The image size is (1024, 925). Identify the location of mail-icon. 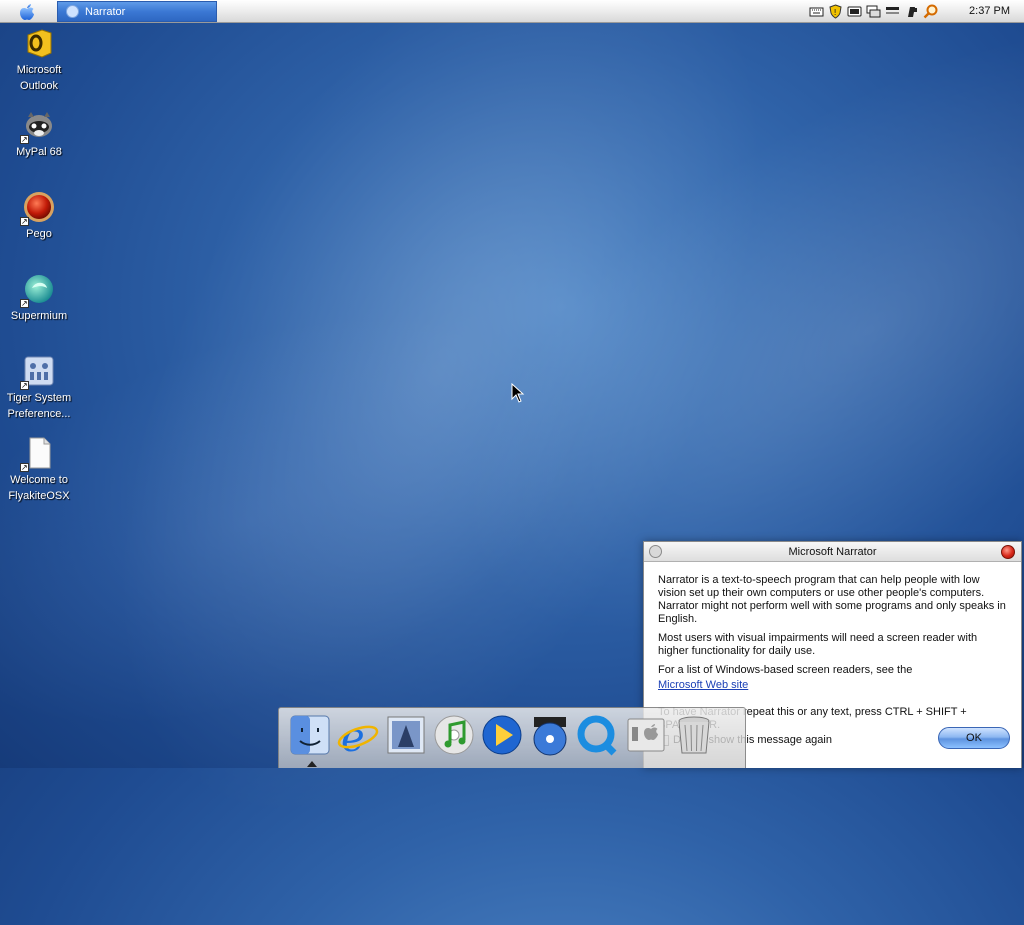
(406, 735).